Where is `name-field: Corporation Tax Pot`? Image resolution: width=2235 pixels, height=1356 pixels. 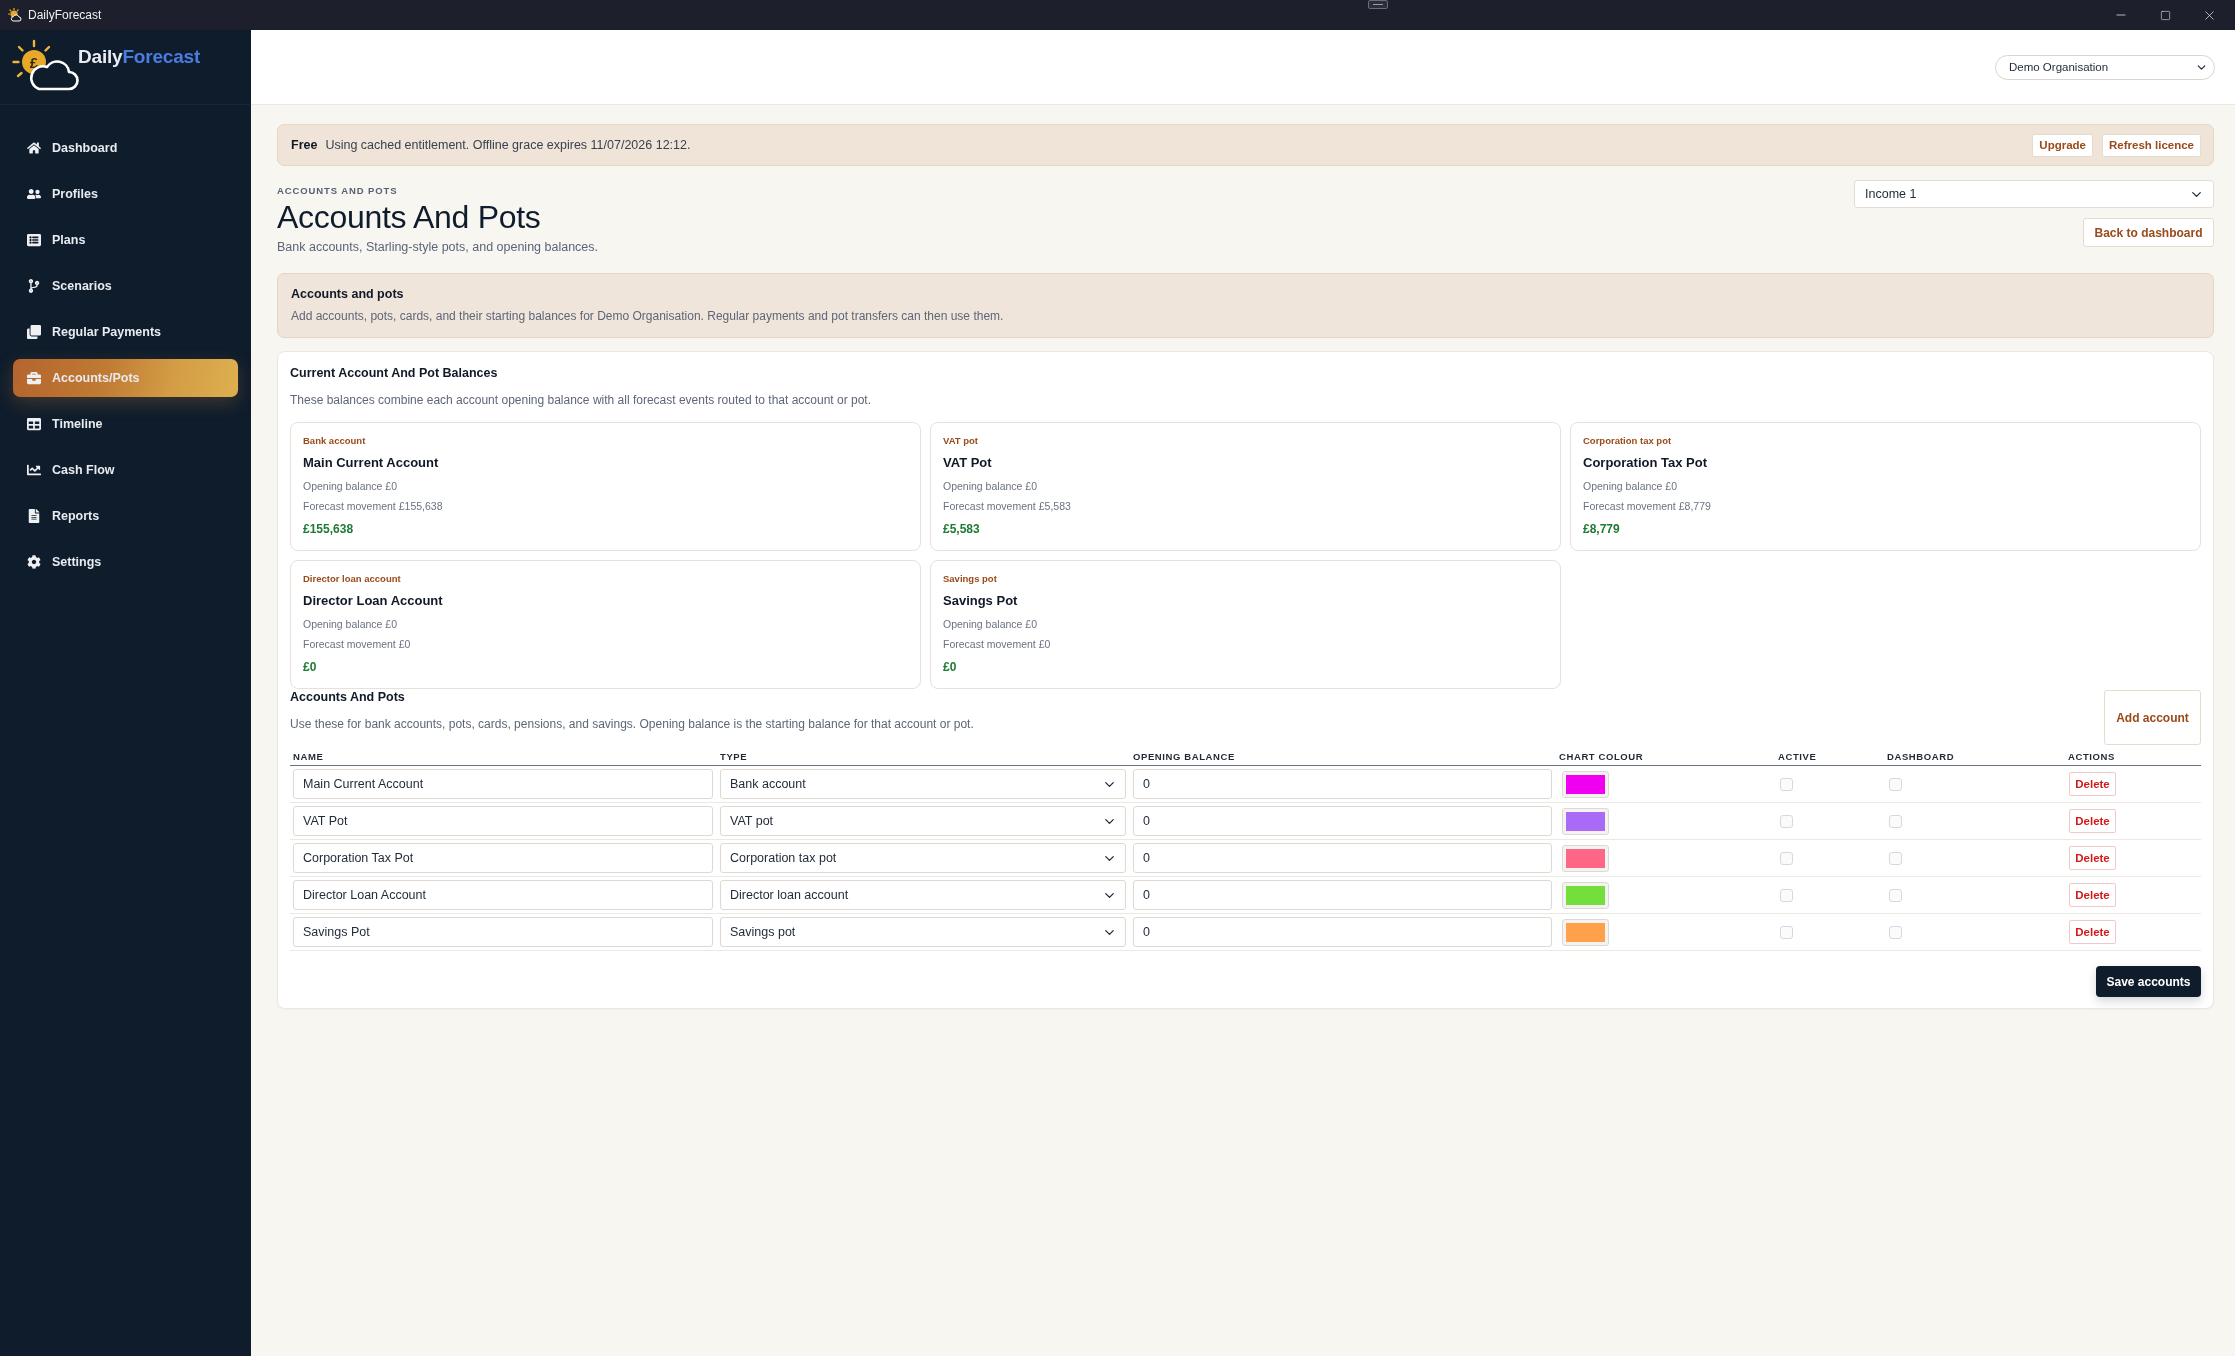 name-field: Corporation Tax Pot is located at coordinates (503, 858).